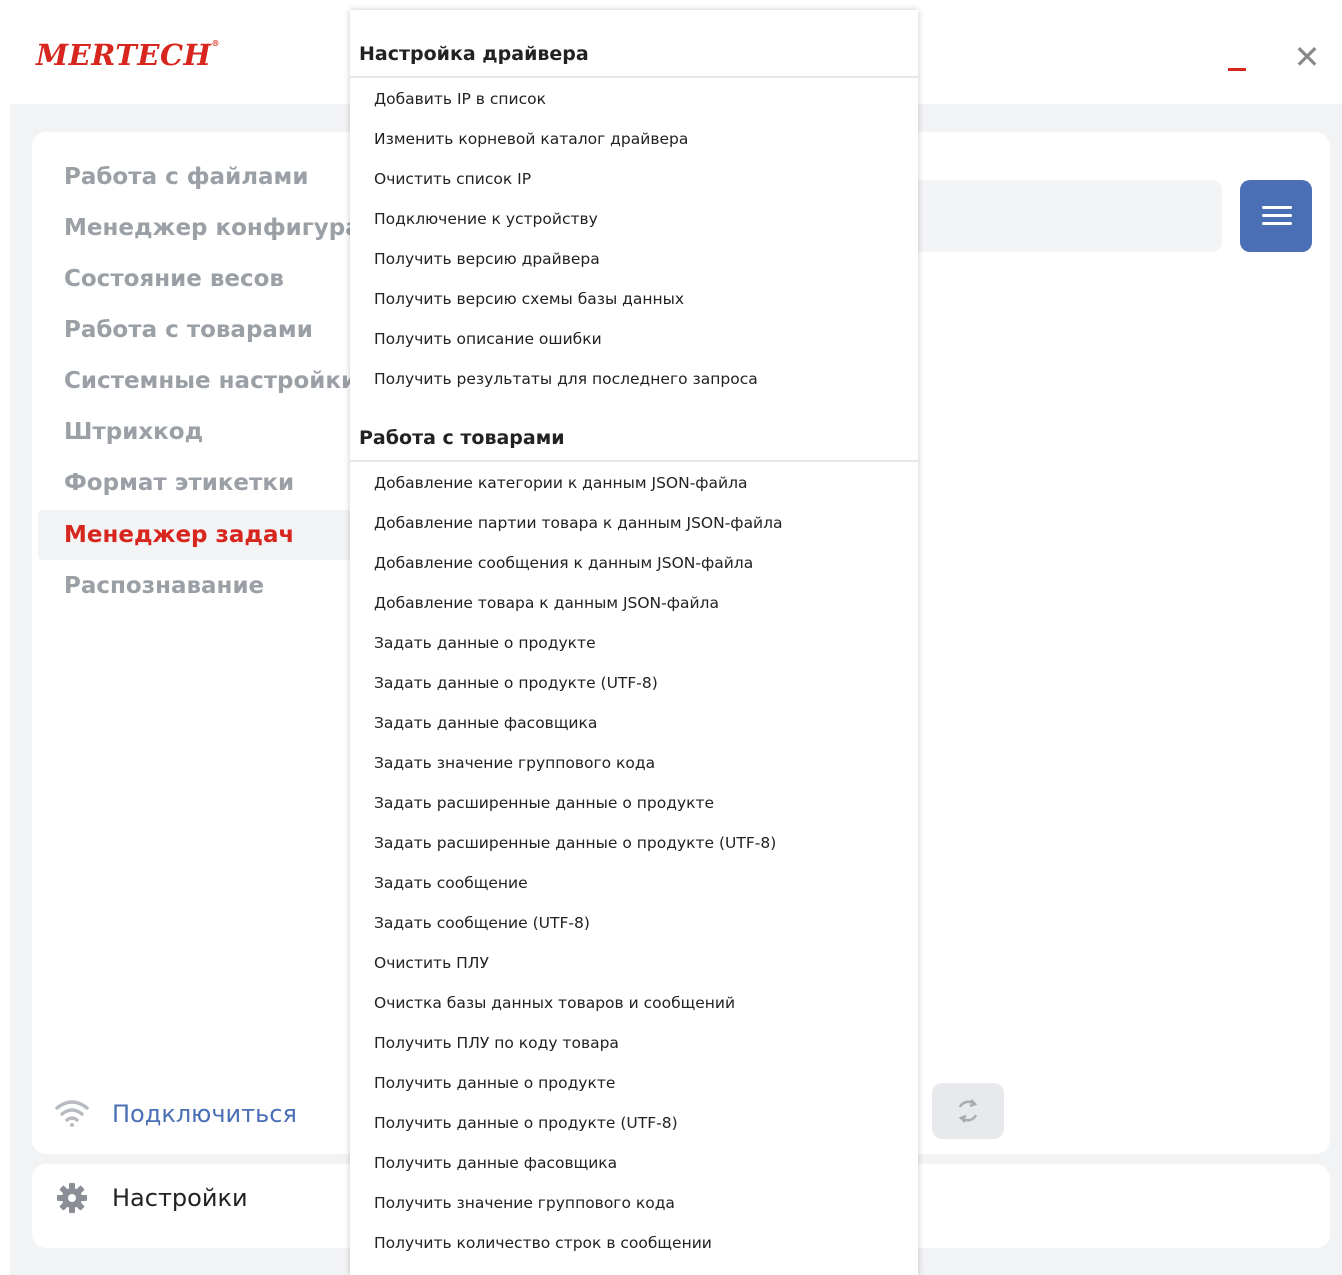 The height and width of the screenshot is (1275, 1342). I want to click on menu-item: Получить описание ошибки, so click(488, 339).